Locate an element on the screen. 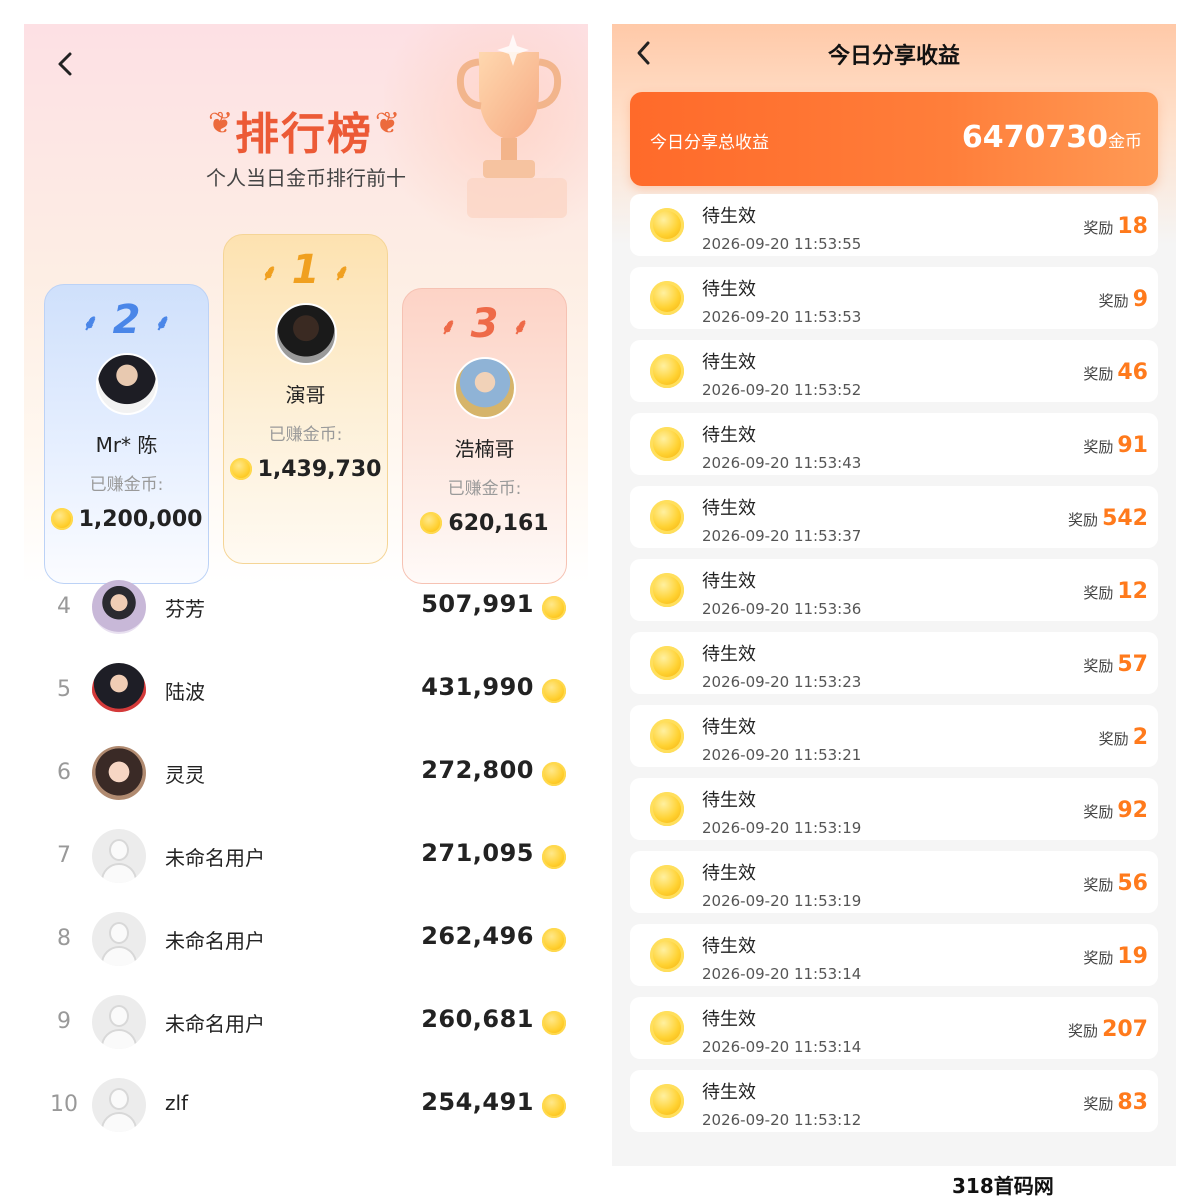 This screenshot has height=1200, width=1200. rank-row: 10 zlf 254,491 is located at coordinates (306, 1103).